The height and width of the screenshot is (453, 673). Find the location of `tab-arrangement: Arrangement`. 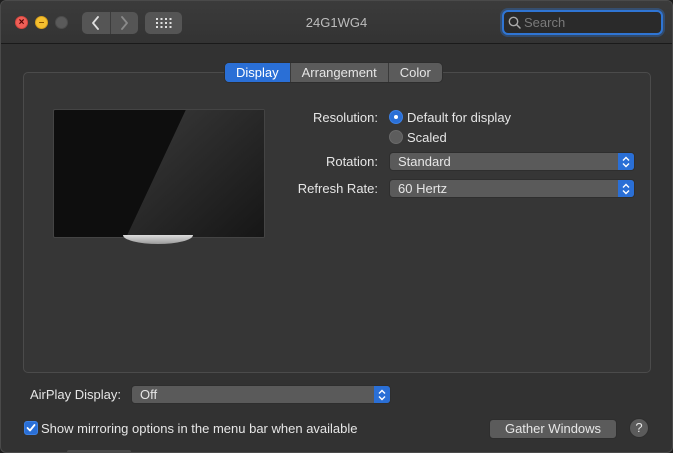

tab-arrangement: Arrangement is located at coordinates (338, 72).